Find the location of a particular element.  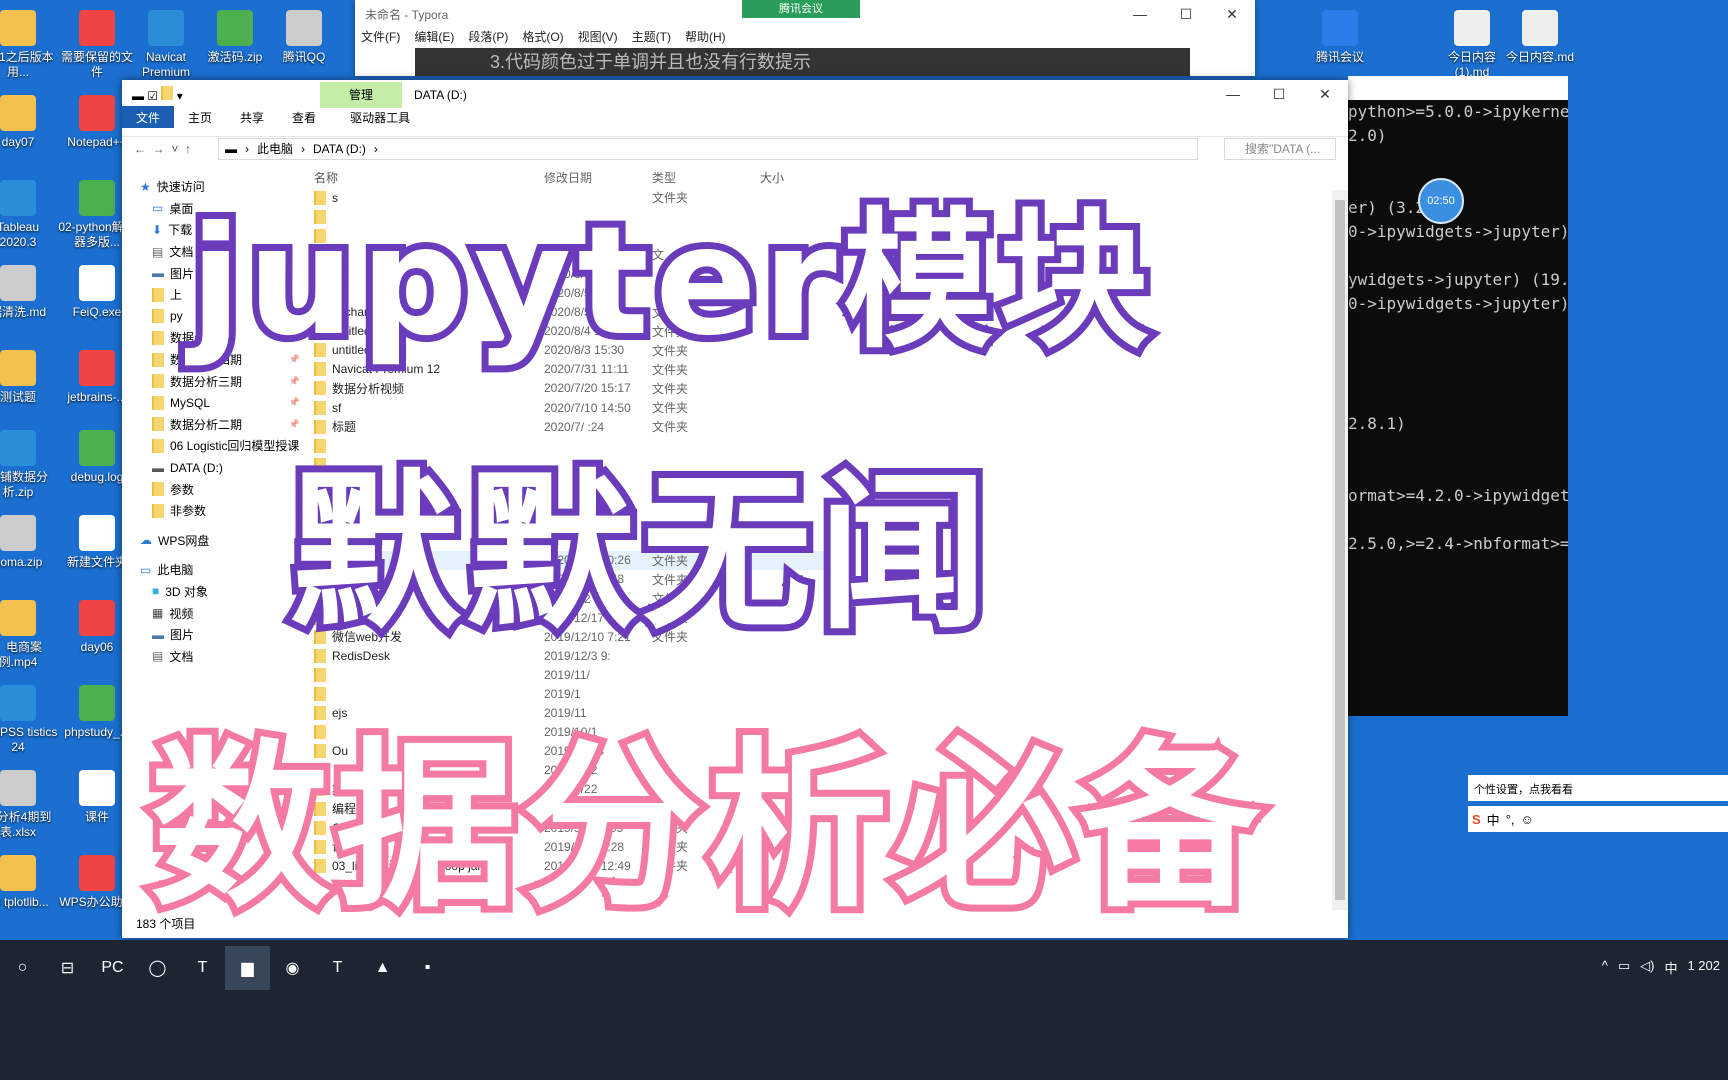

task-view-icon: ⊟ is located at coordinates (67, 968).